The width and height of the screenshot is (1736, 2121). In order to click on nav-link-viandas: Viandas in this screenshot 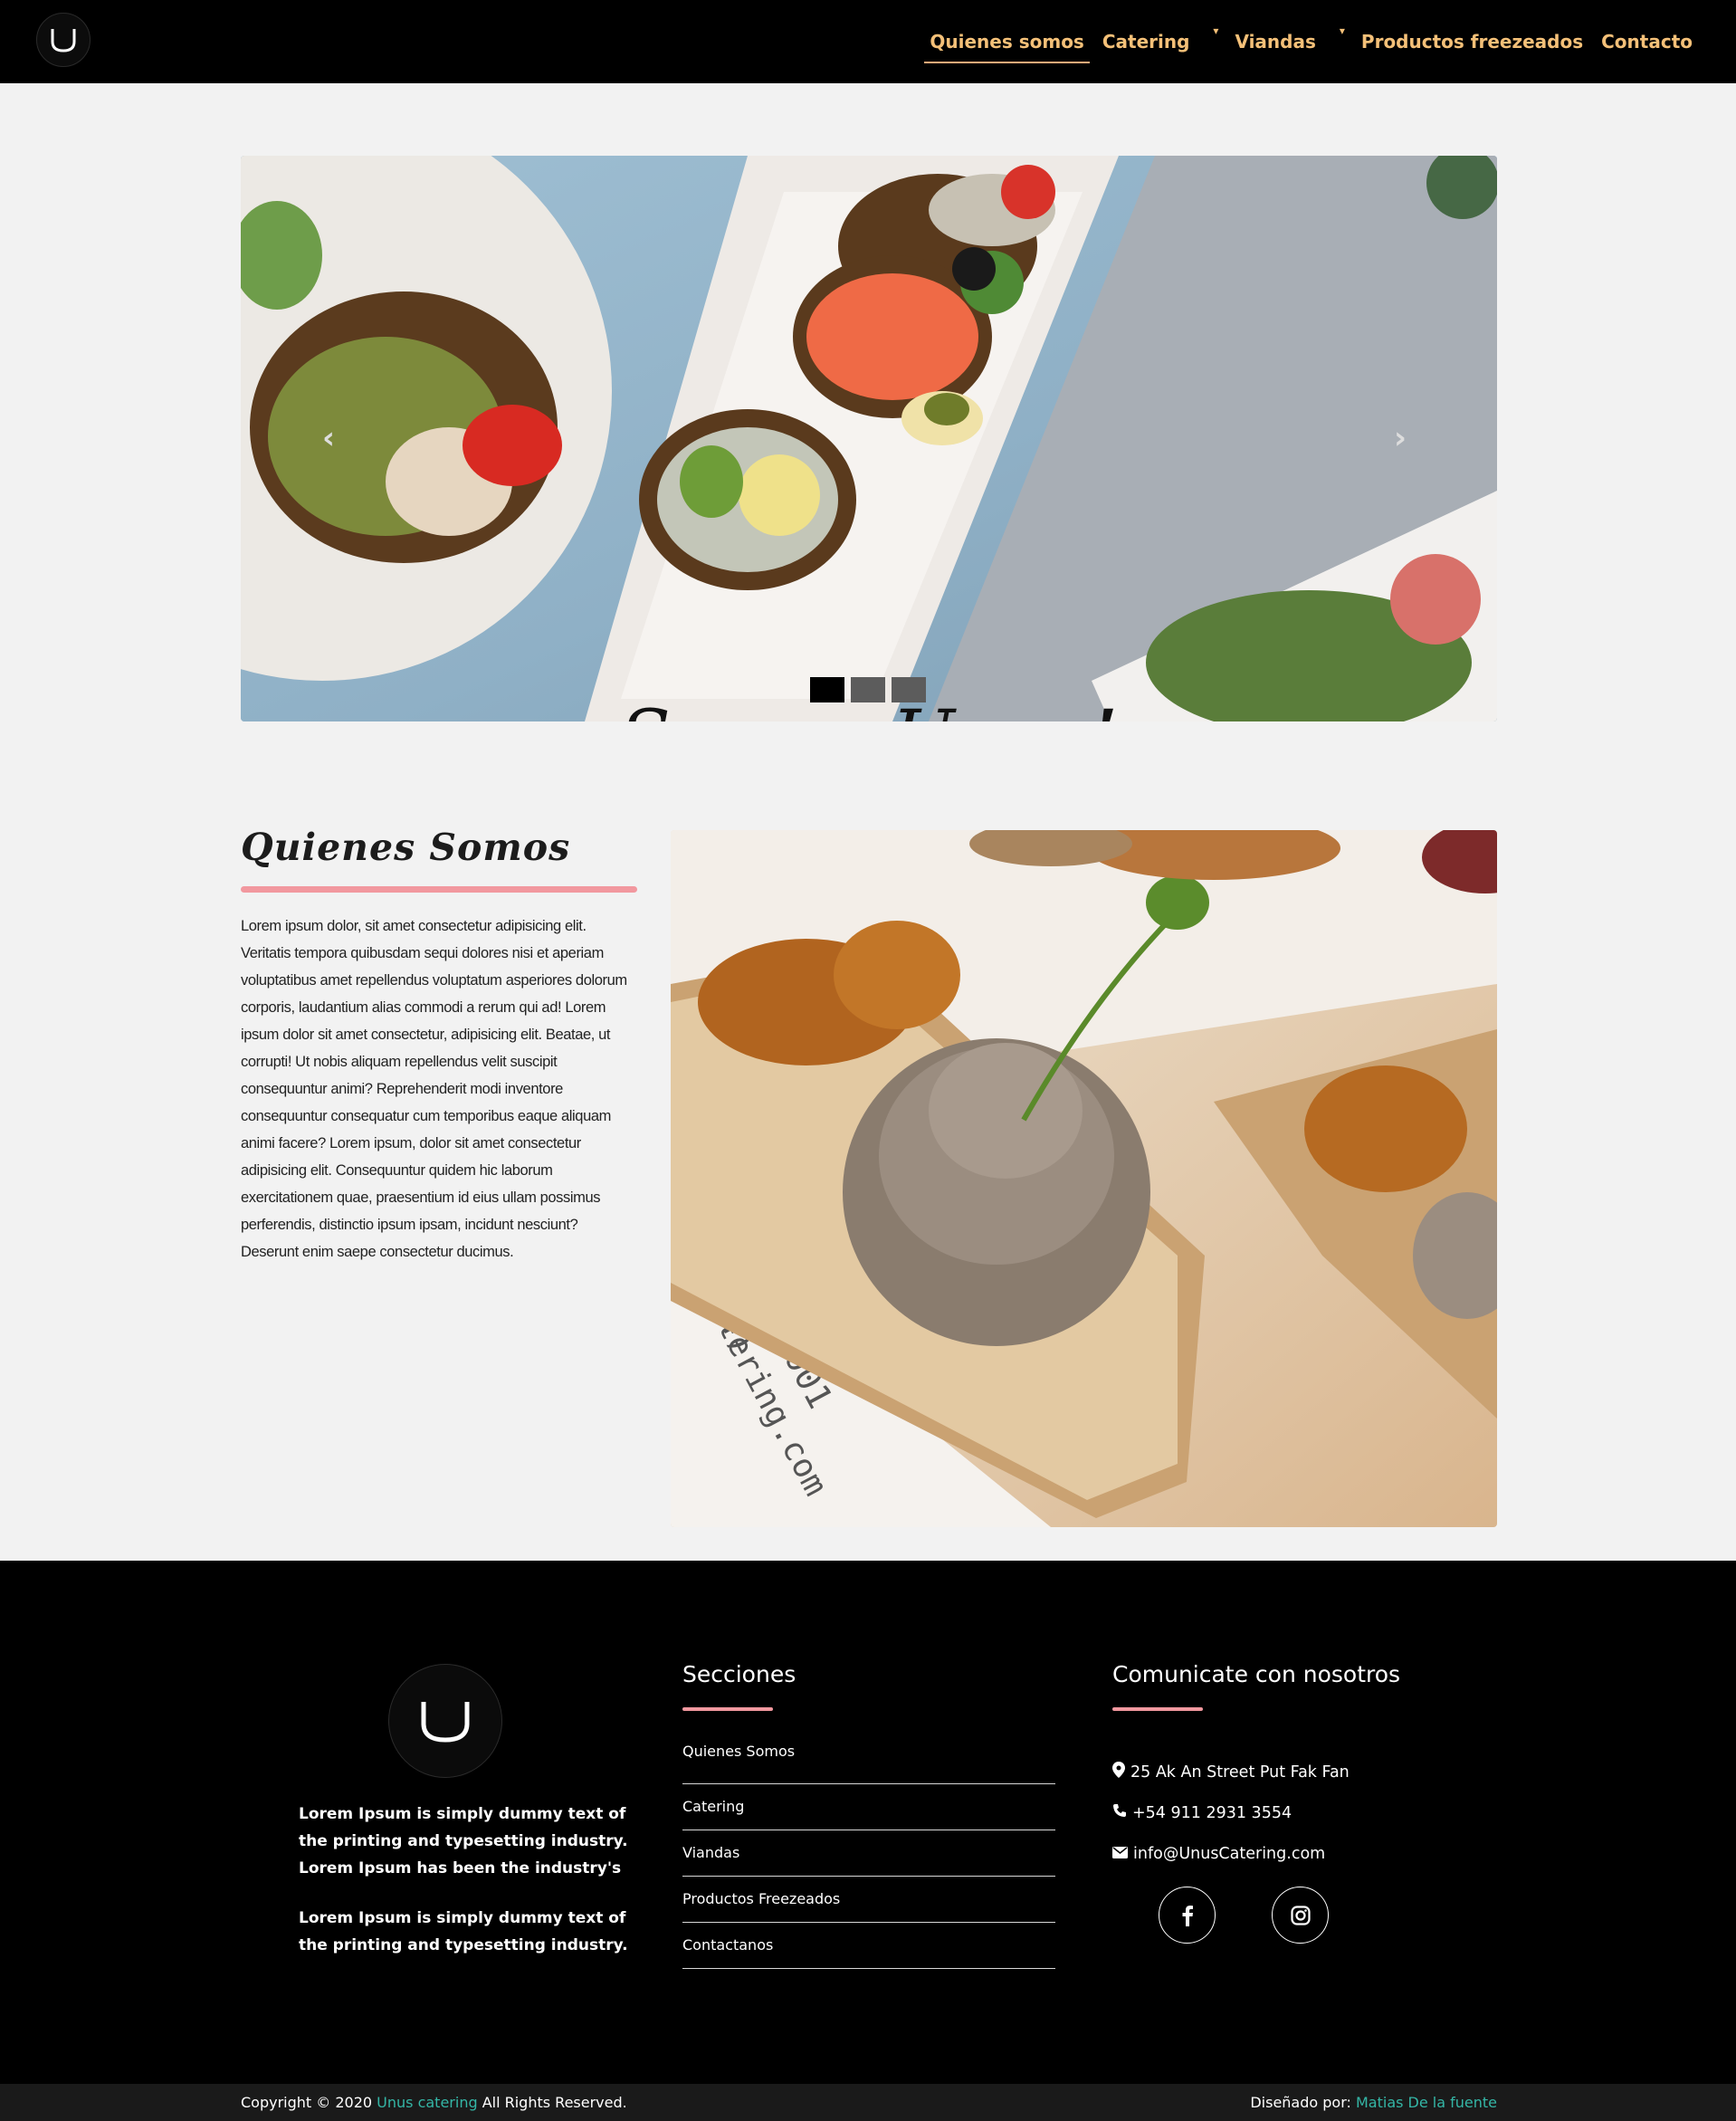, I will do `click(1275, 41)`.